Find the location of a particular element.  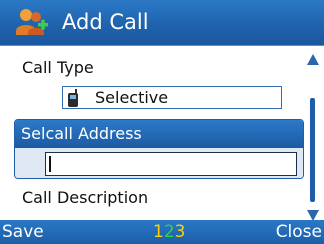

selcall-address-label: Selcall Address is located at coordinates (159, 134).